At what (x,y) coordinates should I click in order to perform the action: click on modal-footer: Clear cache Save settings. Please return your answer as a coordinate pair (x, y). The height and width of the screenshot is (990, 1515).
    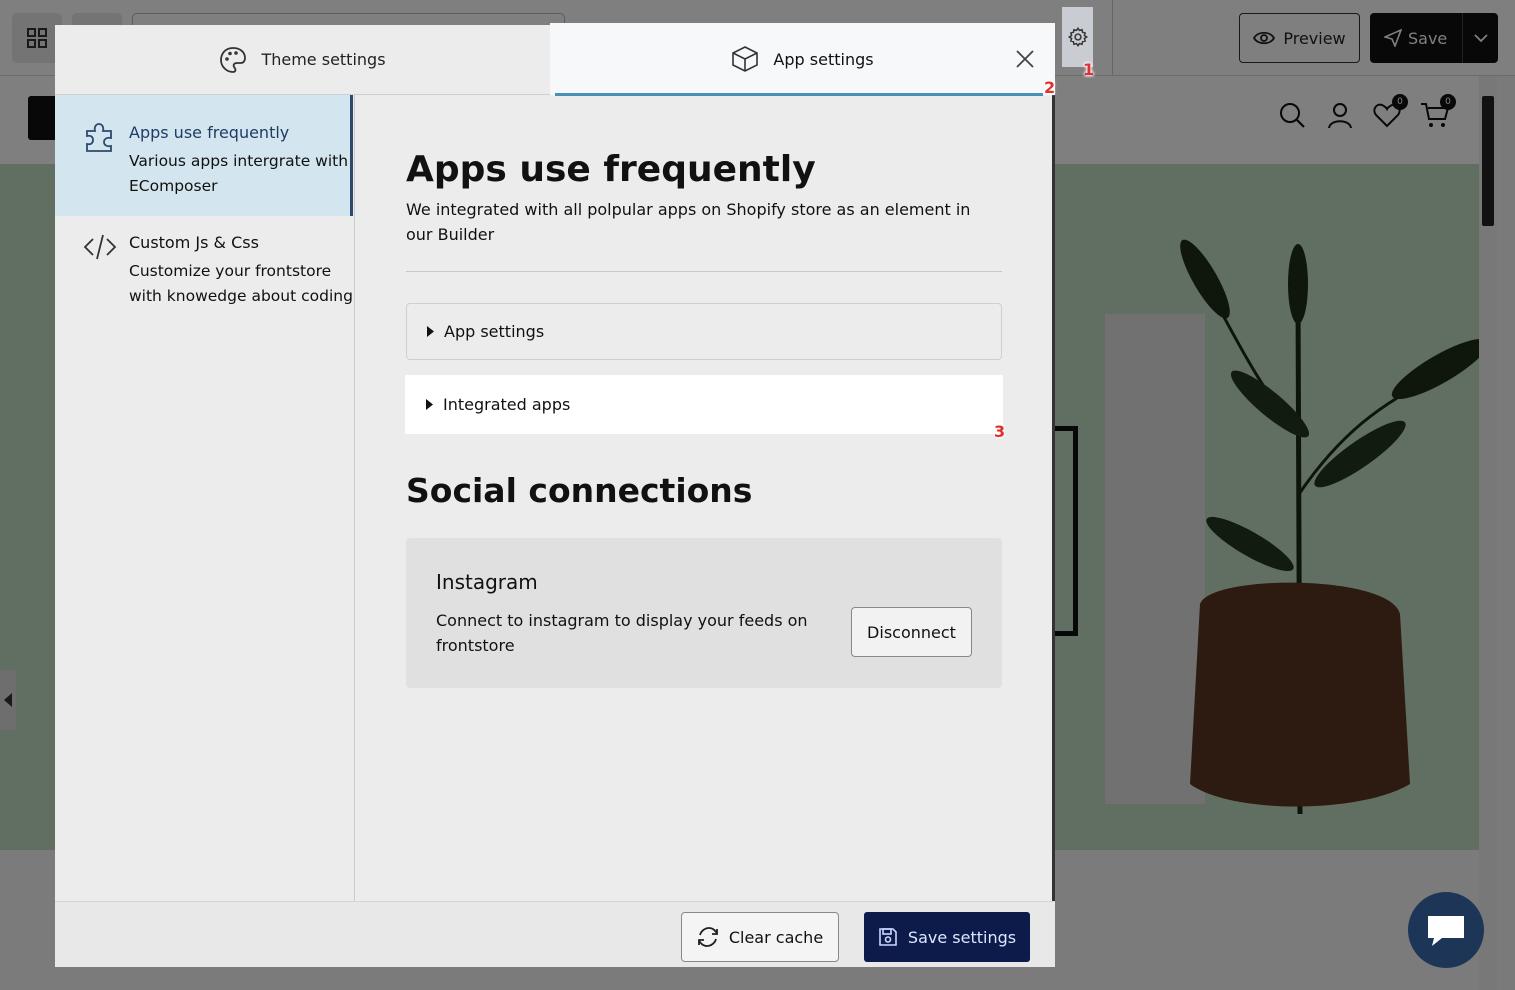
    Looking at the image, I should click on (555, 934).